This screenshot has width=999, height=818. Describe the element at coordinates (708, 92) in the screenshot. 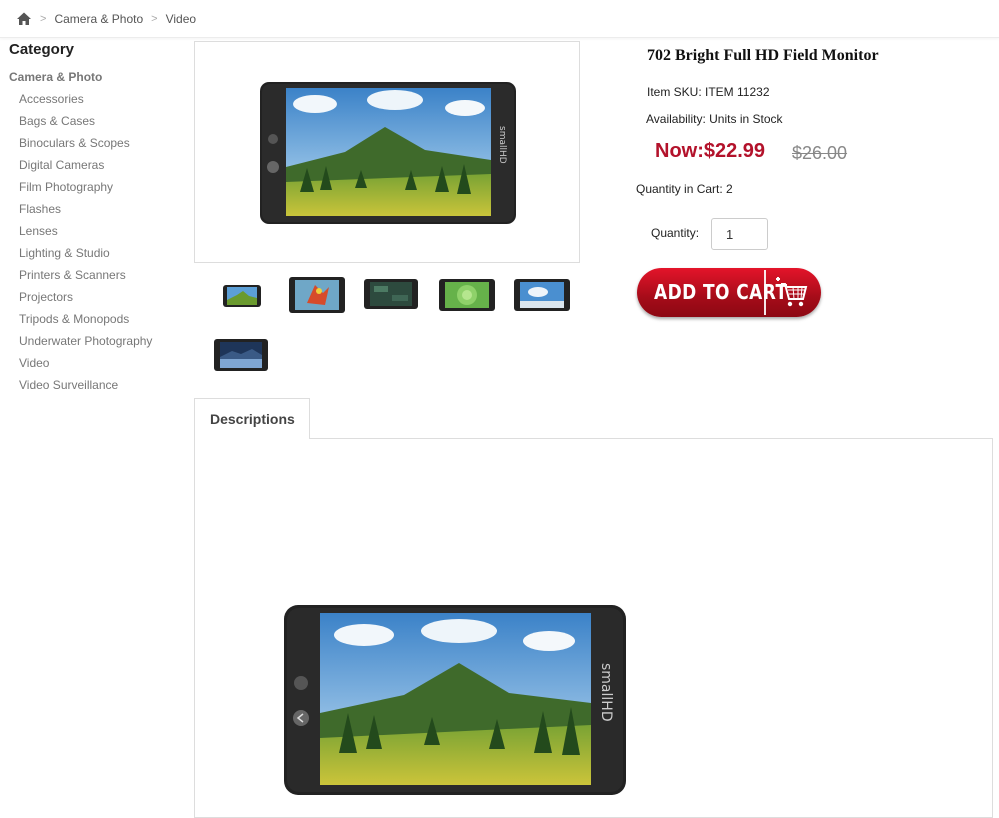

I see `product-sku: Item SKU: ITEM 11232` at that location.